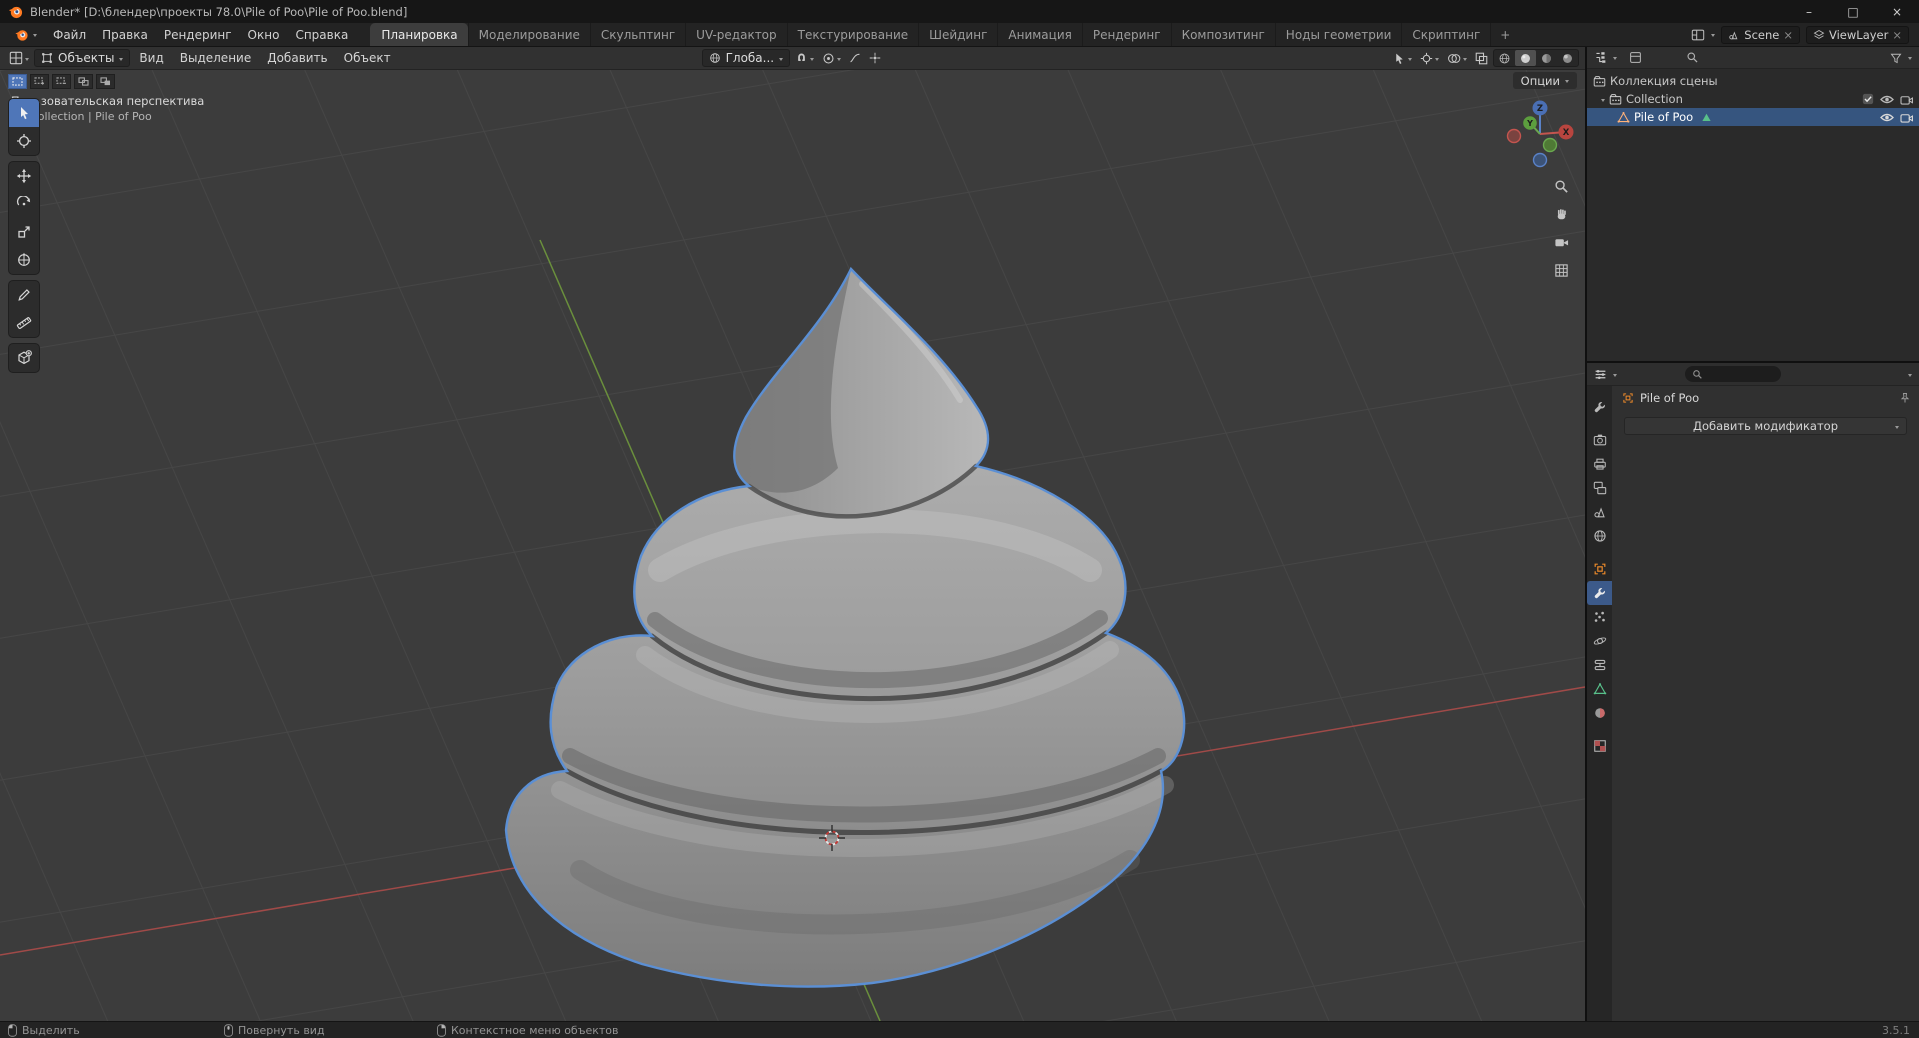 This screenshot has width=1919, height=1038. I want to click on add-workspace-button: +, so click(1504, 34).